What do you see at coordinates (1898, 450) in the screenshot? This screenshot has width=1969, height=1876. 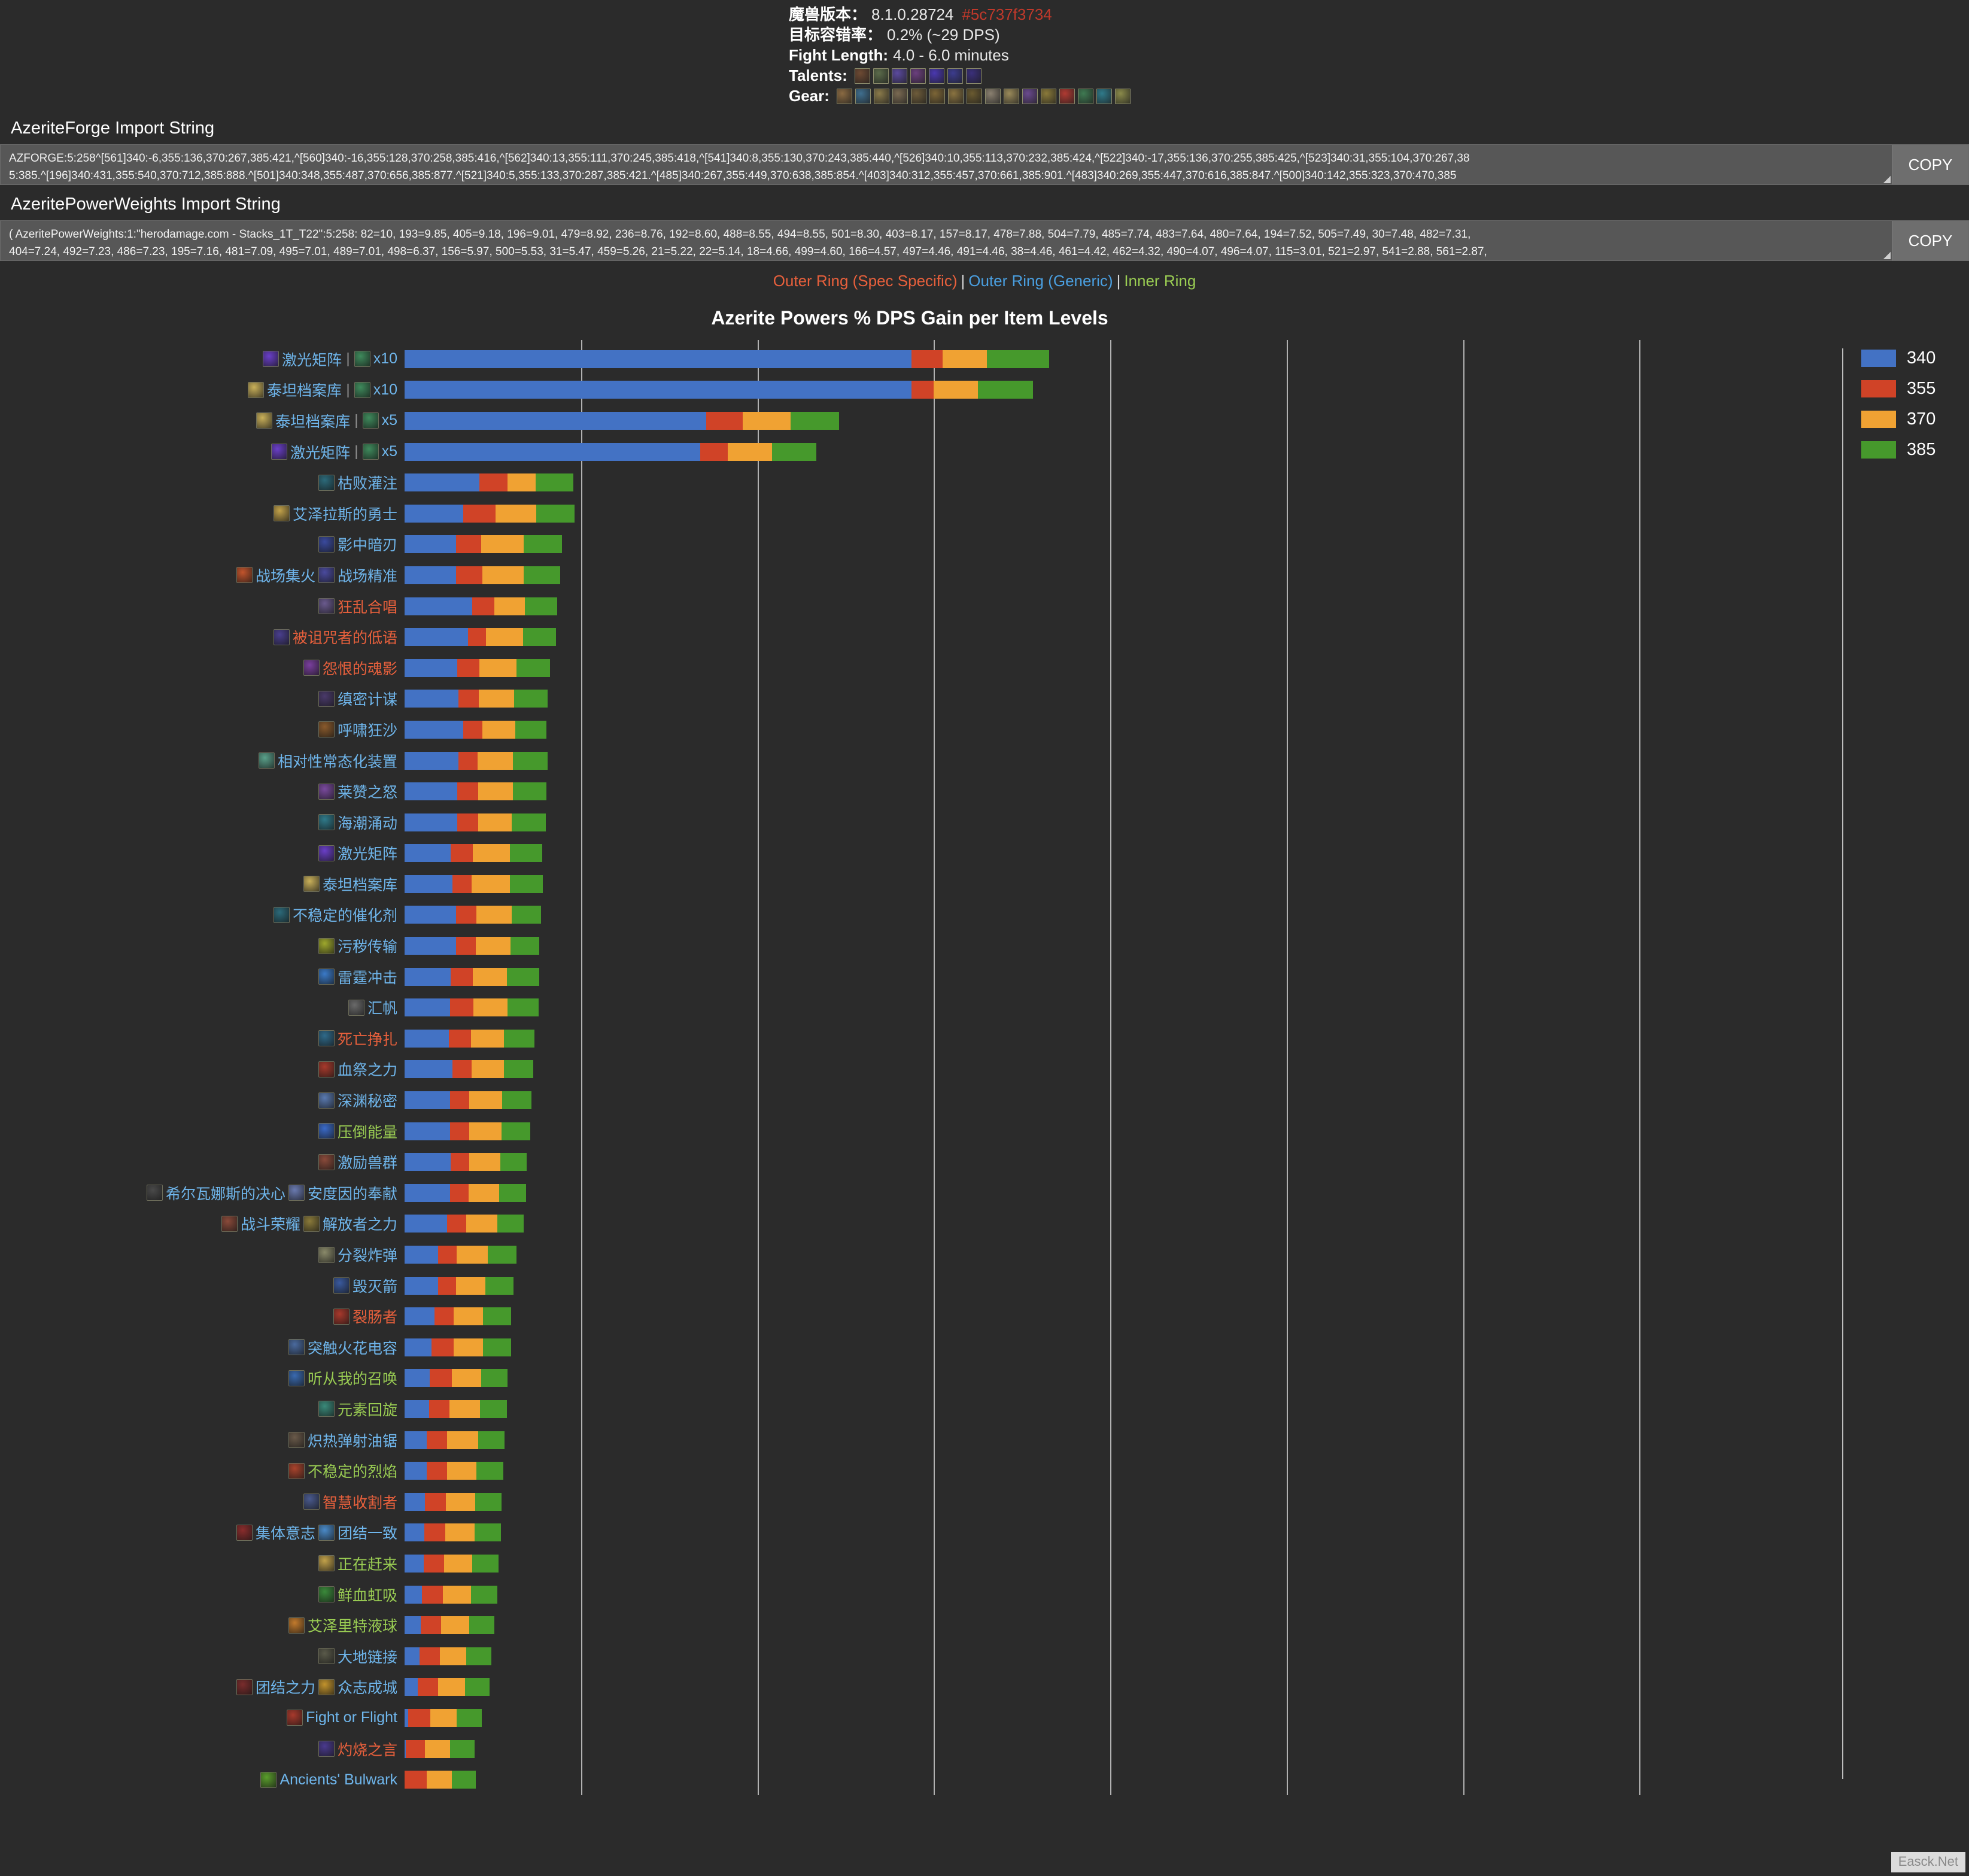 I see `legend-item-385: 385` at bounding box center [1898, 450].